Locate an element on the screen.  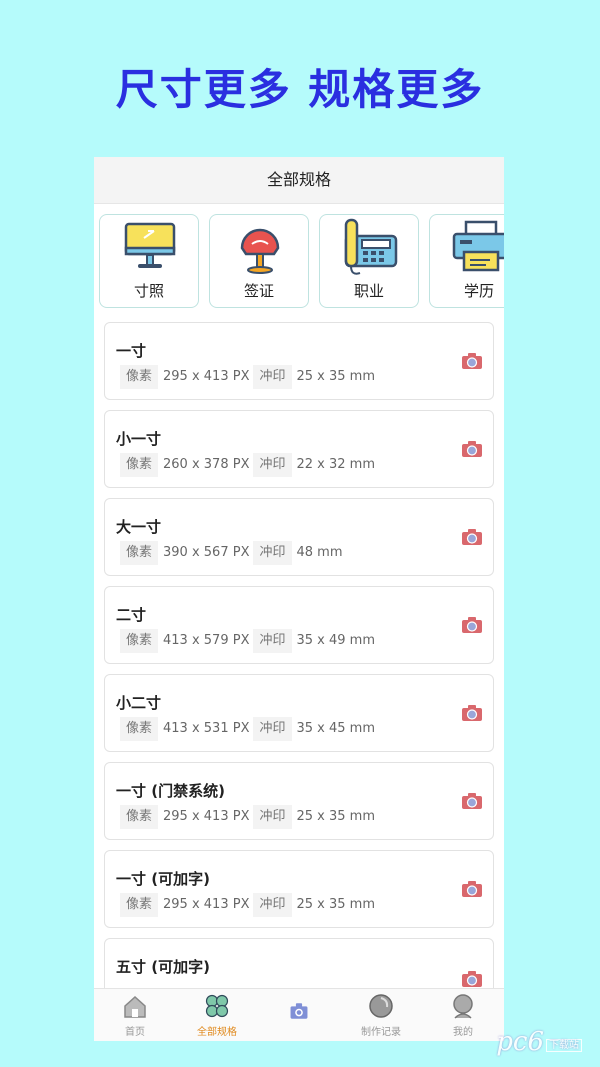
spec-details: 像素 413 x 531 PX 冲印 35 x 45 mm is located at coordinates (249, 729).